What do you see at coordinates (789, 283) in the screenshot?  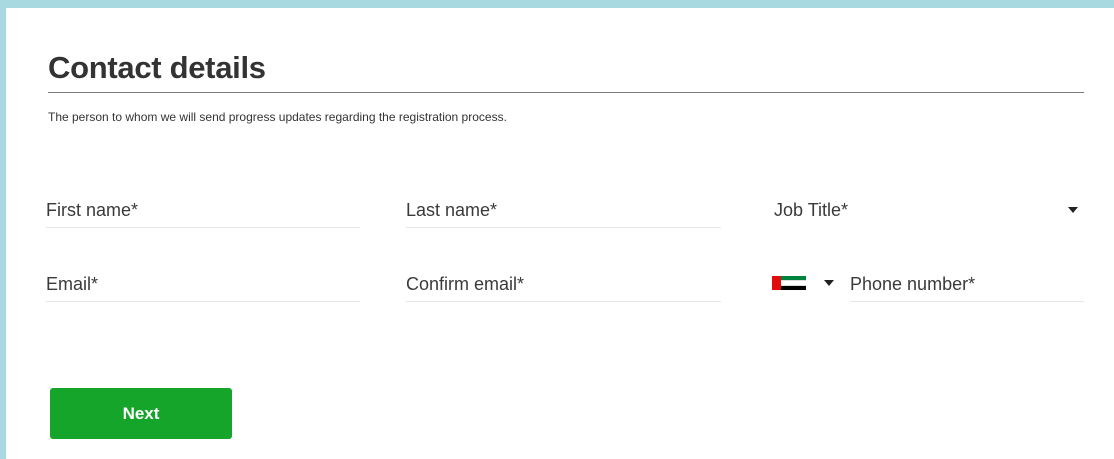 I see `uae-flag-icon` at bounding box center [789, 283].